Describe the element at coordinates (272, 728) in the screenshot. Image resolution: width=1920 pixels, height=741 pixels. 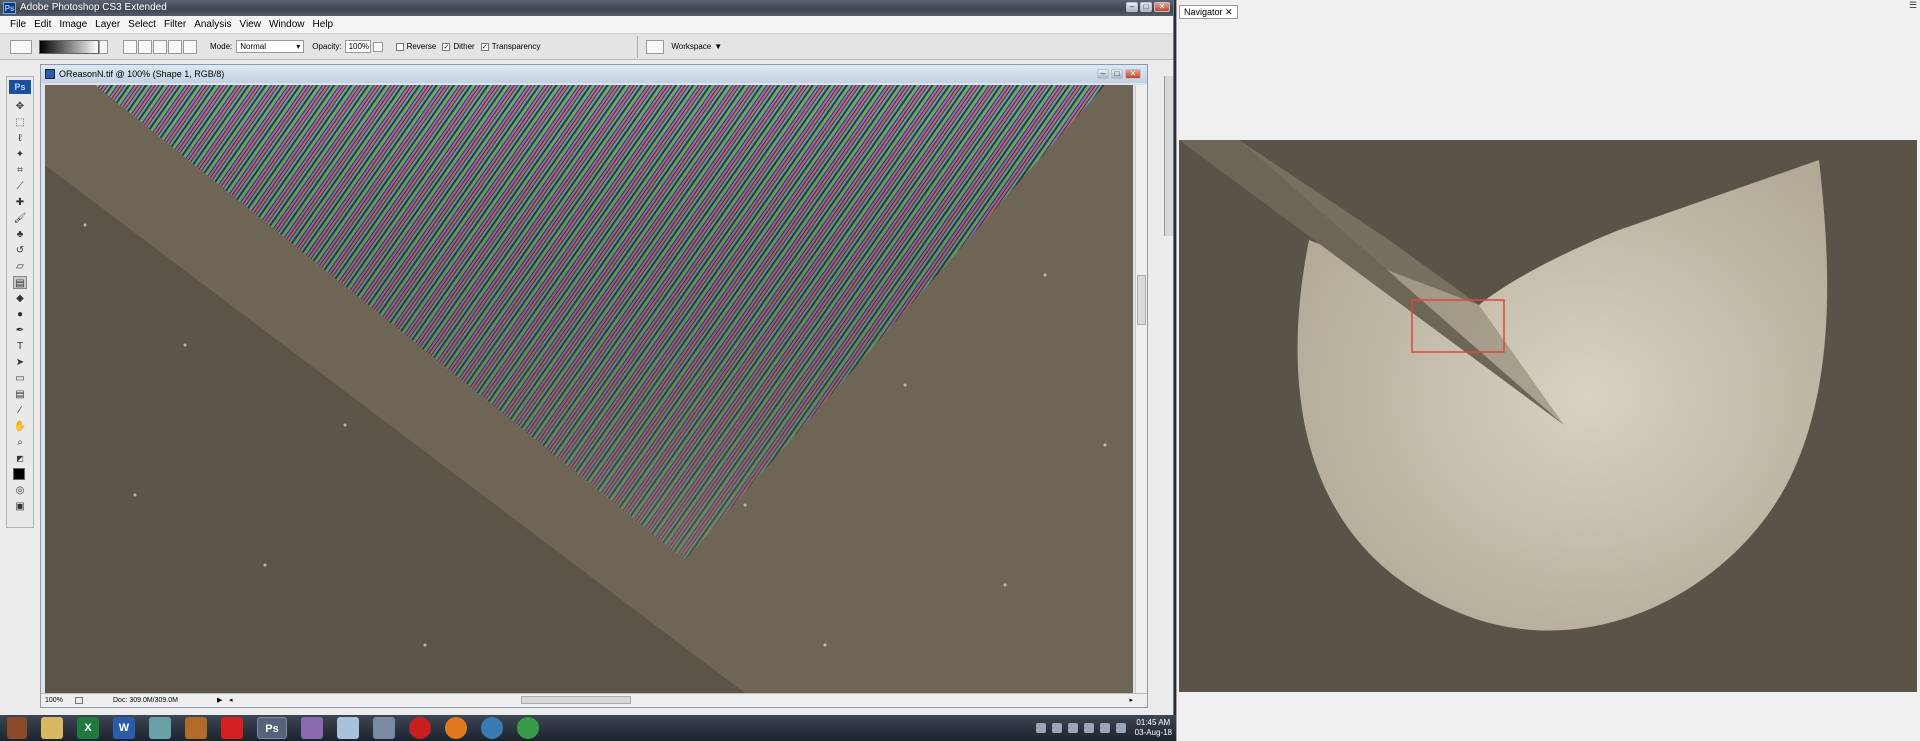
I see `photoshop-icon: Ps` at that location.